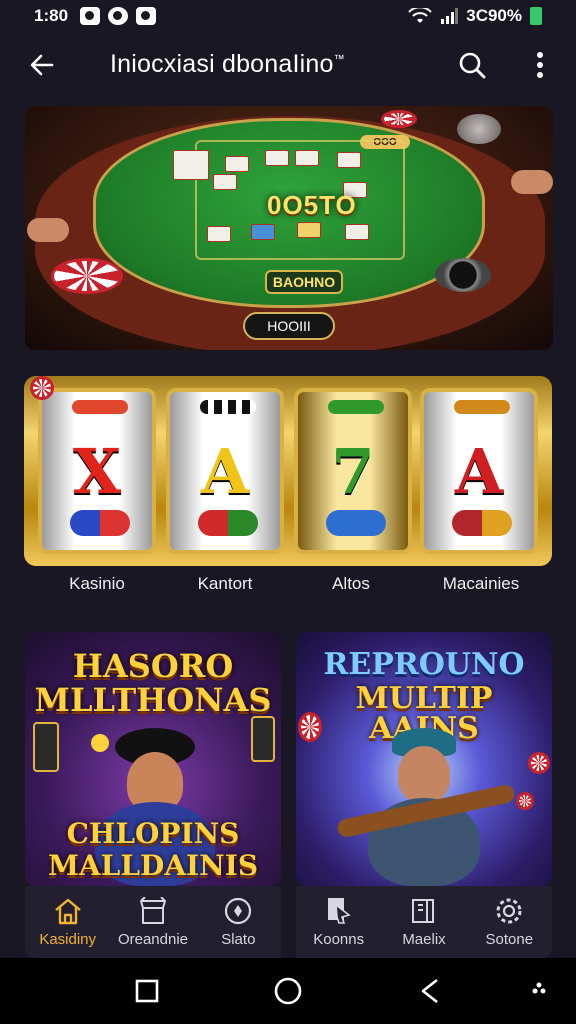  What do you see at coordinates (479, 129) in the screenshot?
I see `glass-icon` at bounding box center [479, 129].